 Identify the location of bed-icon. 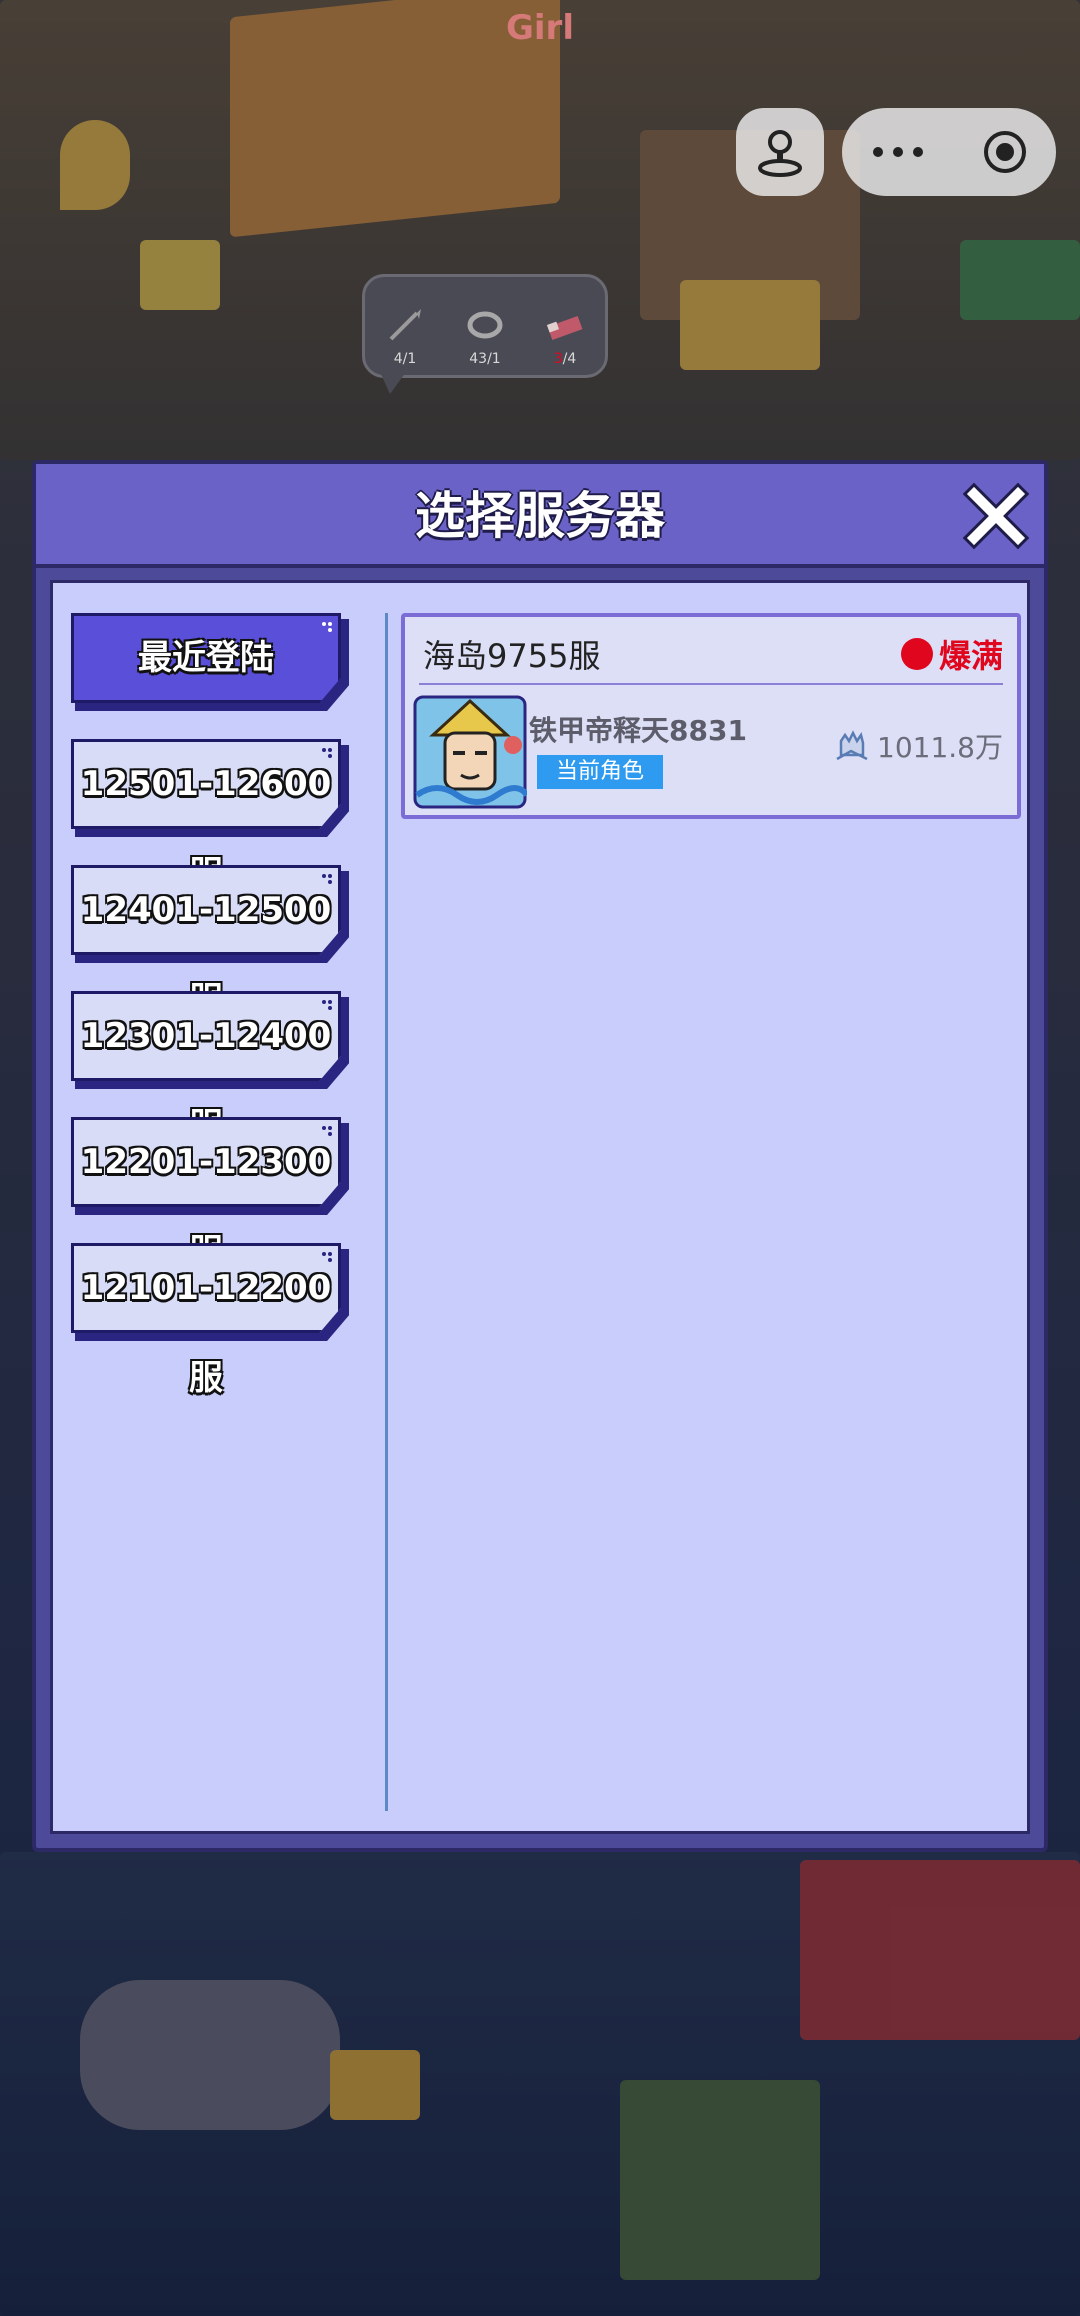
(564, 328).